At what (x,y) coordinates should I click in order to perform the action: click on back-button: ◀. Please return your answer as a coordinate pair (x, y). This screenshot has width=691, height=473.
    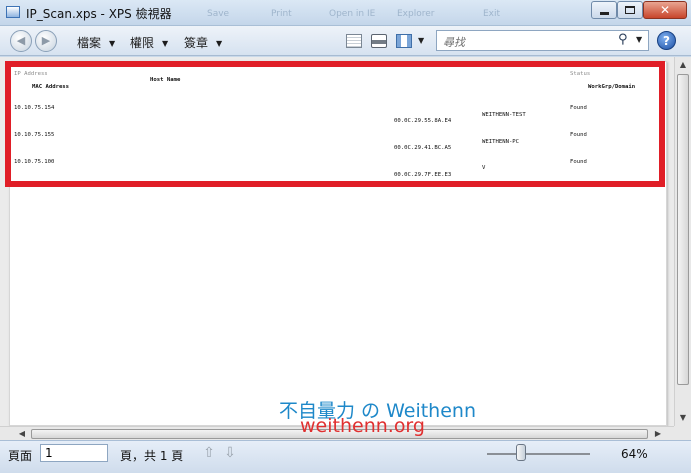
    Looking at the image, I should click on (21, 41).